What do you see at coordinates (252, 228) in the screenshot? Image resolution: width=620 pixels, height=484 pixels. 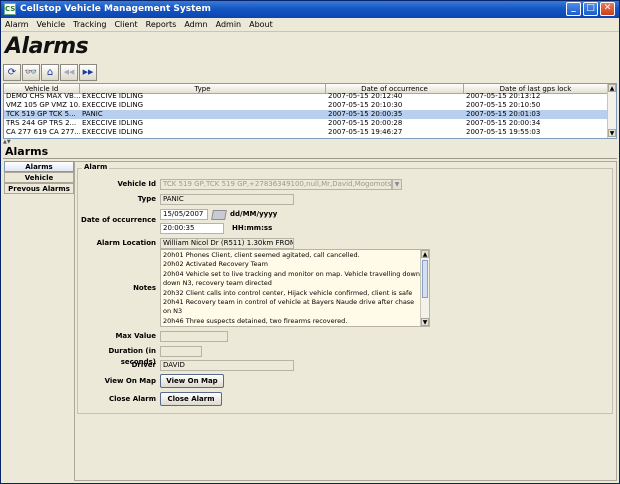 I see `time-format-hint: HH:mm:ss` at bounding box center [252, 228].